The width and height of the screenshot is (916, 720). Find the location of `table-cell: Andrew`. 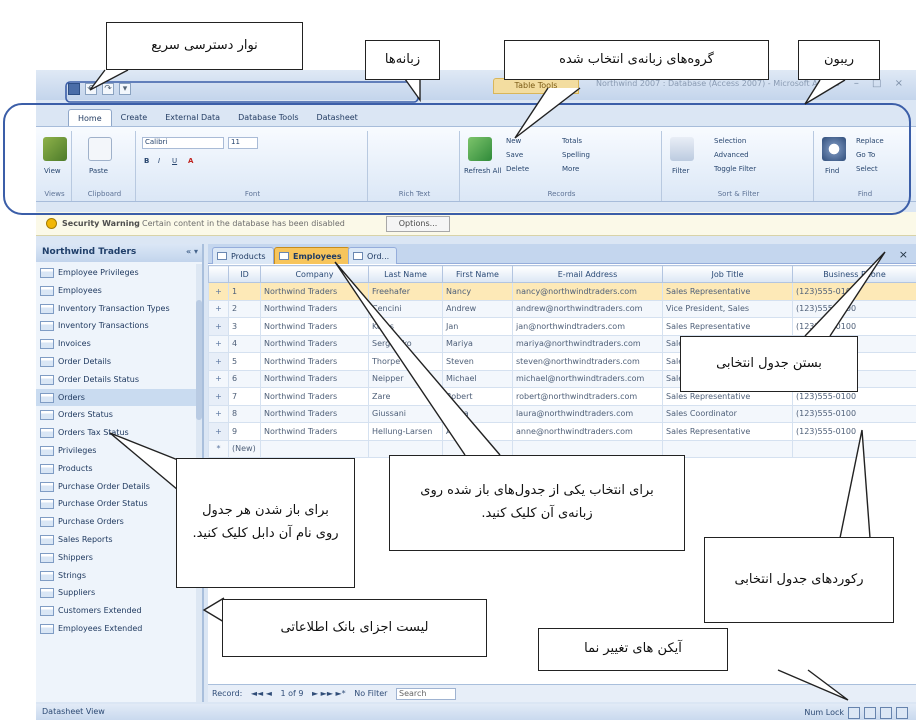

table-cell: Andrew is located at coordinates (477, 308).